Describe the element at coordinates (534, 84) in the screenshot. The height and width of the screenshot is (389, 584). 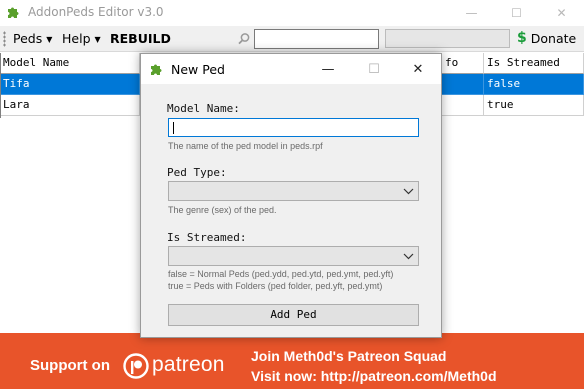
I see `cell-is-streamed: false` at that location.